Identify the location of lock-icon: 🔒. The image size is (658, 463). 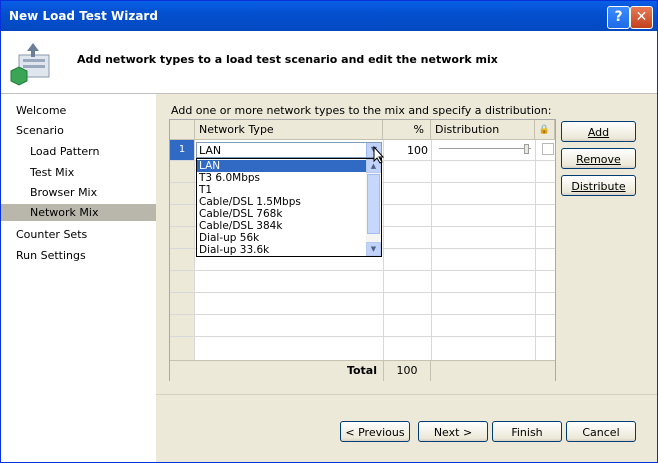
(544, 130).